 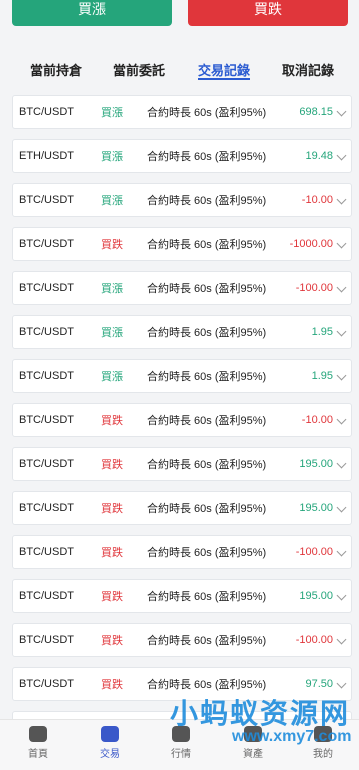 I want to click on trade-record-row: BTC/USDT 買跌 合約時長 60s (盈利95%) -1000.00, so click(x=182, y=244).